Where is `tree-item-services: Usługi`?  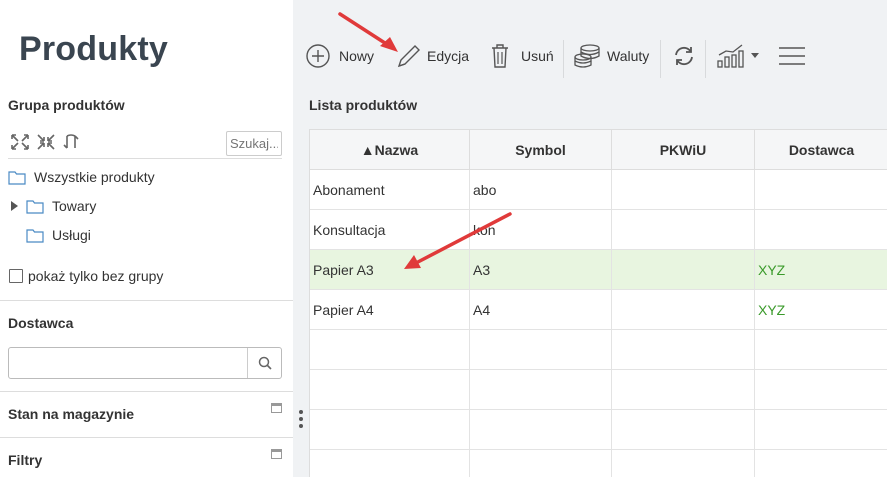
tree-item-services: Usługi is located at coordinates (58, 235).